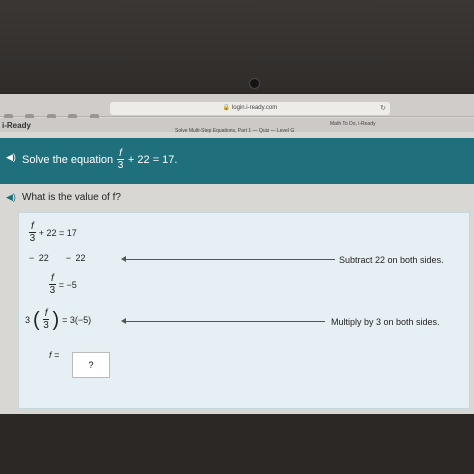 The width and height of the screenshot is (474, 474). What do you see at coordinates (226, 108) in the screenshot?
I see `lock-icon: 🔒` at bounding box center [226, 108].